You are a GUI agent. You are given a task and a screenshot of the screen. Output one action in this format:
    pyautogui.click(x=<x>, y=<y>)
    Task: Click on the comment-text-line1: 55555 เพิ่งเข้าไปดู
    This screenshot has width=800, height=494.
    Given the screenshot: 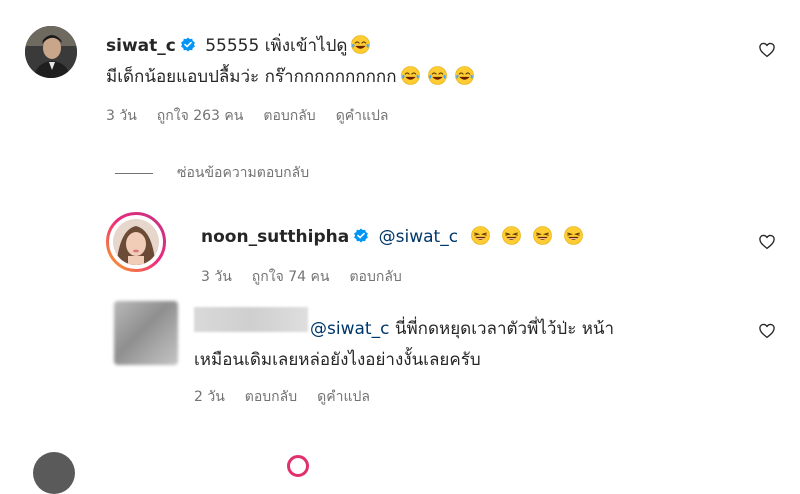 What is the action you would take?
    pyautogui.click(x=276, y=46)
    